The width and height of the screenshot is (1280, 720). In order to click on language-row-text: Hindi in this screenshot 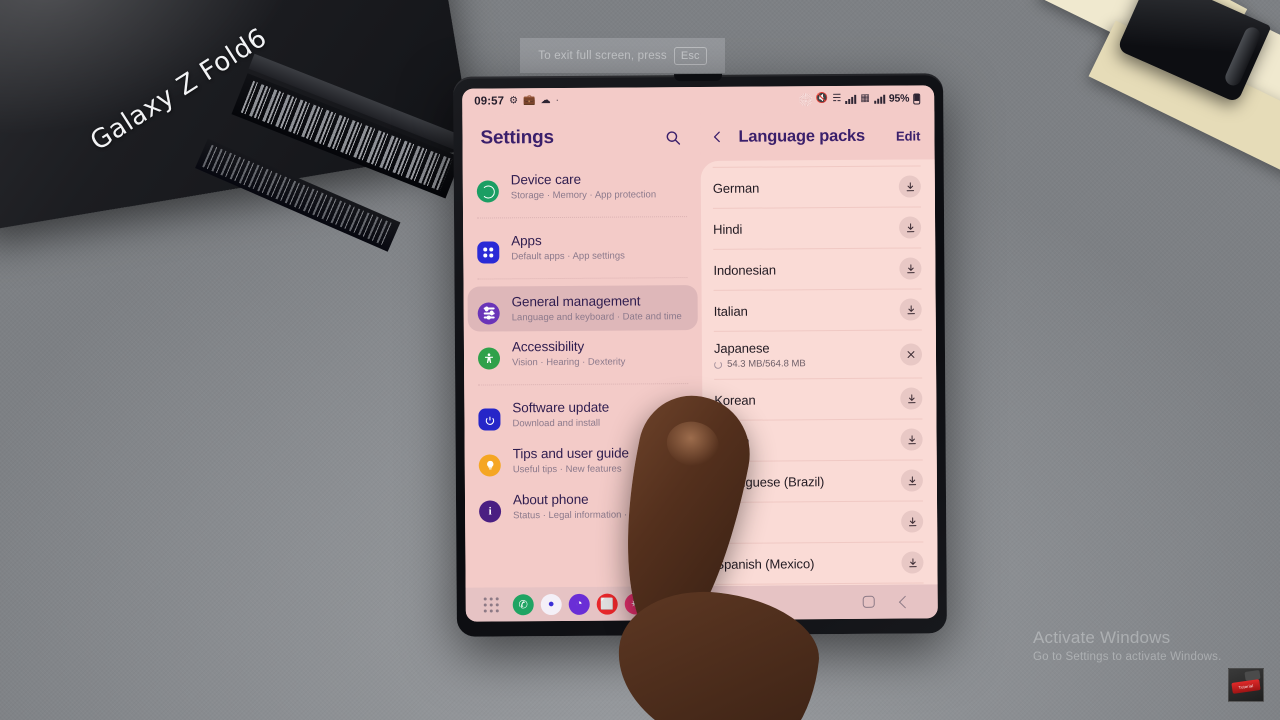, I will do `click(727, 228)`.